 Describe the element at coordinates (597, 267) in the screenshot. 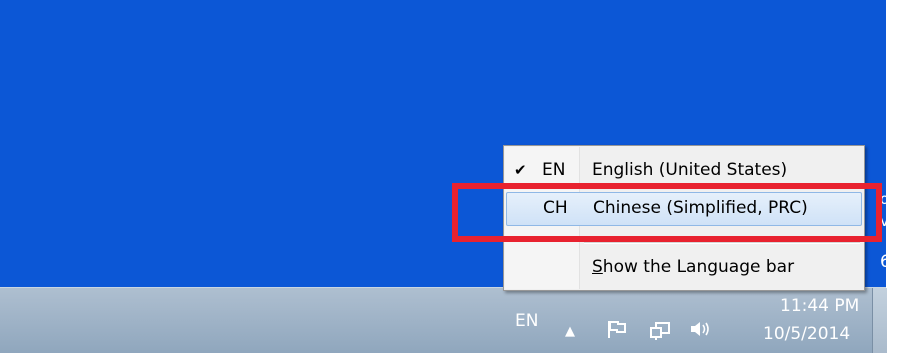

I see `accelerator-key: S` at that location.